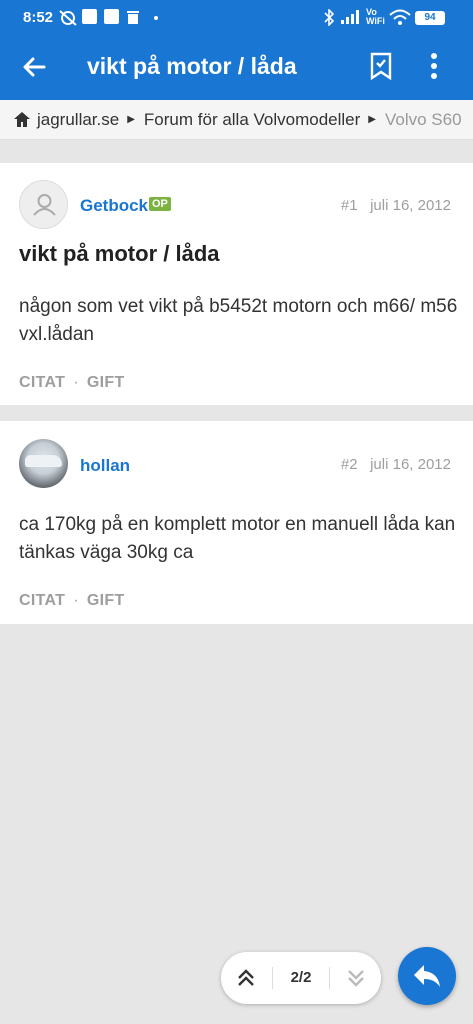  I want to click on breadcrumb-item: jagrullar.se, so click(78, 120).